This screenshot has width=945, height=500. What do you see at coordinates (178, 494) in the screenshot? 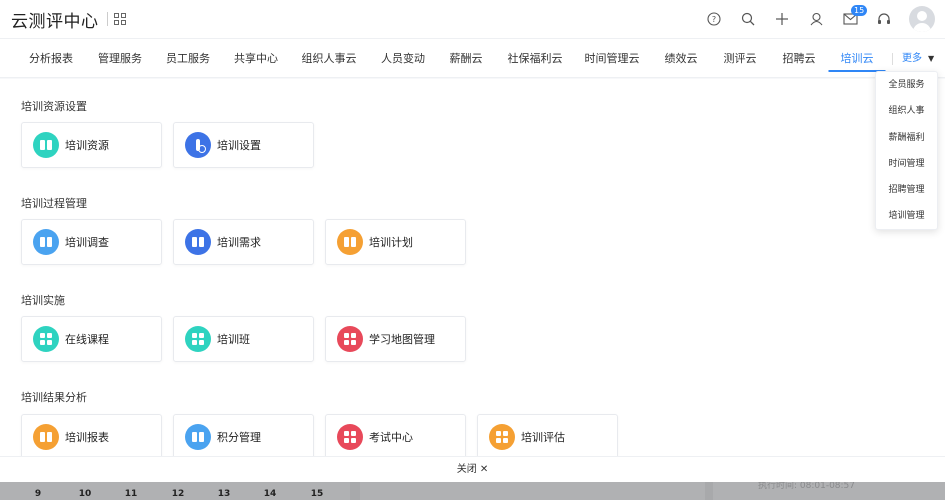
I see `calendar-day: 12` at bounding box center [178, 494].